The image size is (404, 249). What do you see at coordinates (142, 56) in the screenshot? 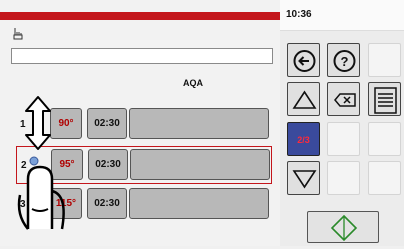
I see `program-name-field` at bounding box center [142, 56].